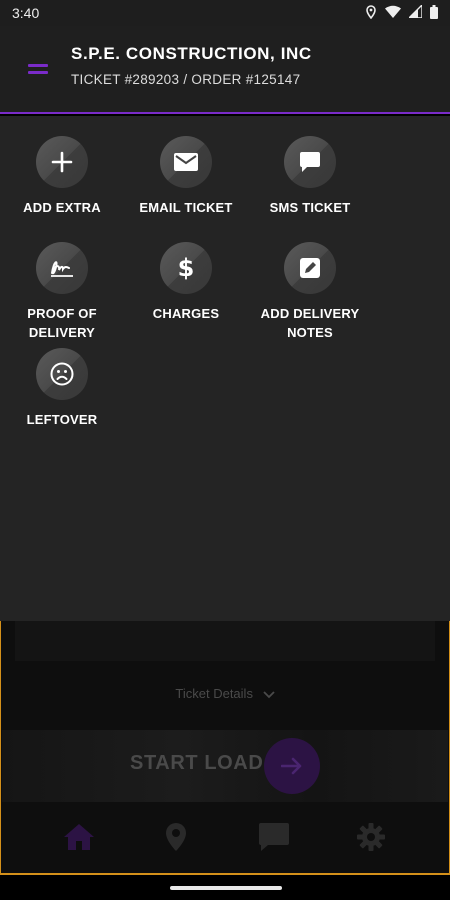 The image size is (450, 900). Describe the element at coordinates (26, 13) in the screenshot. I see `status-time: 3:40` at that location.